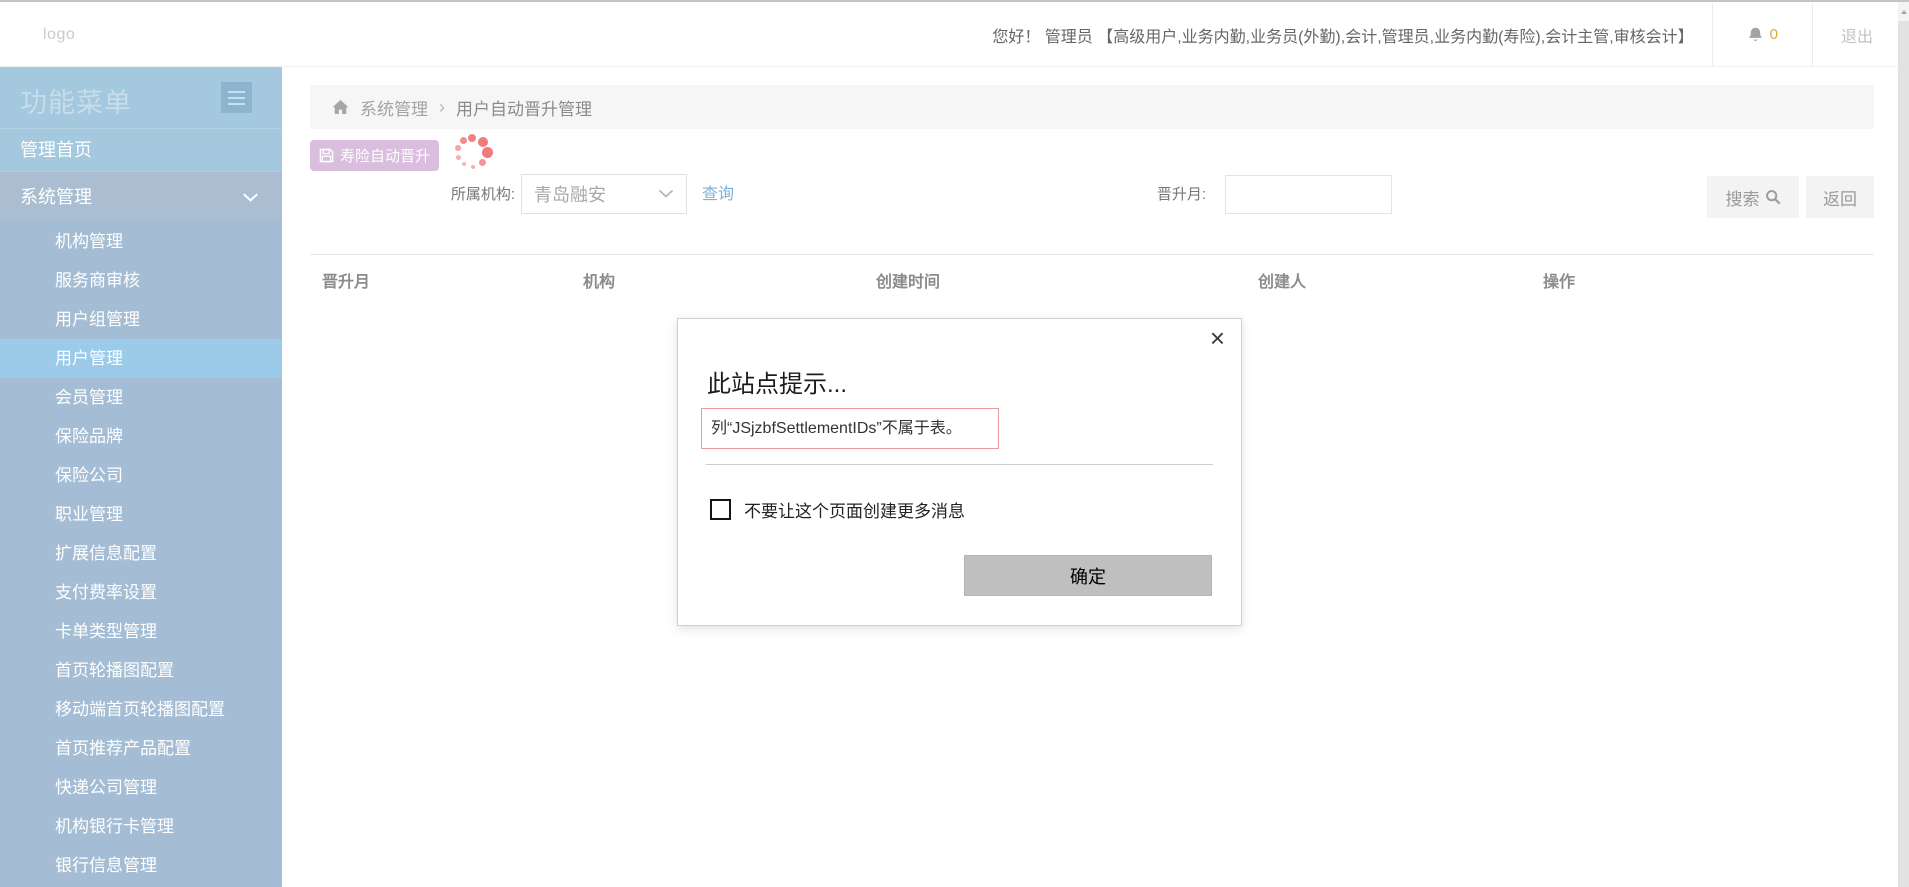  What do you see at coordinates (326, 155) in the screenshot?
I see `save-icon` at bounding box center [326, 155].